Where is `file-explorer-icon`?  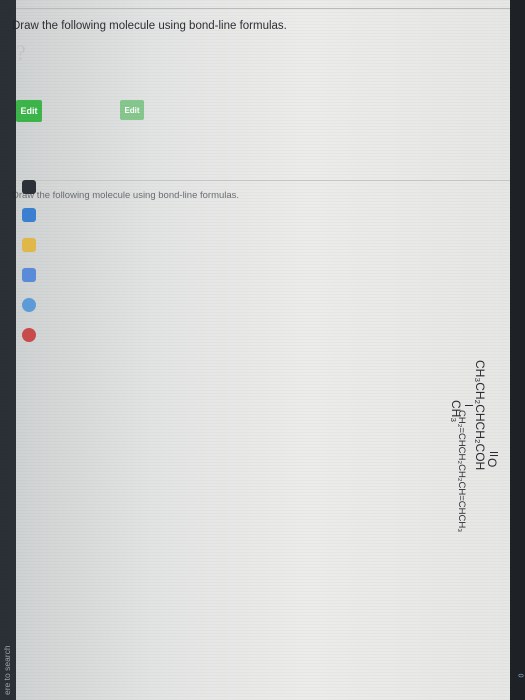
file-explorer-icon is located at coordinates (29, 245).